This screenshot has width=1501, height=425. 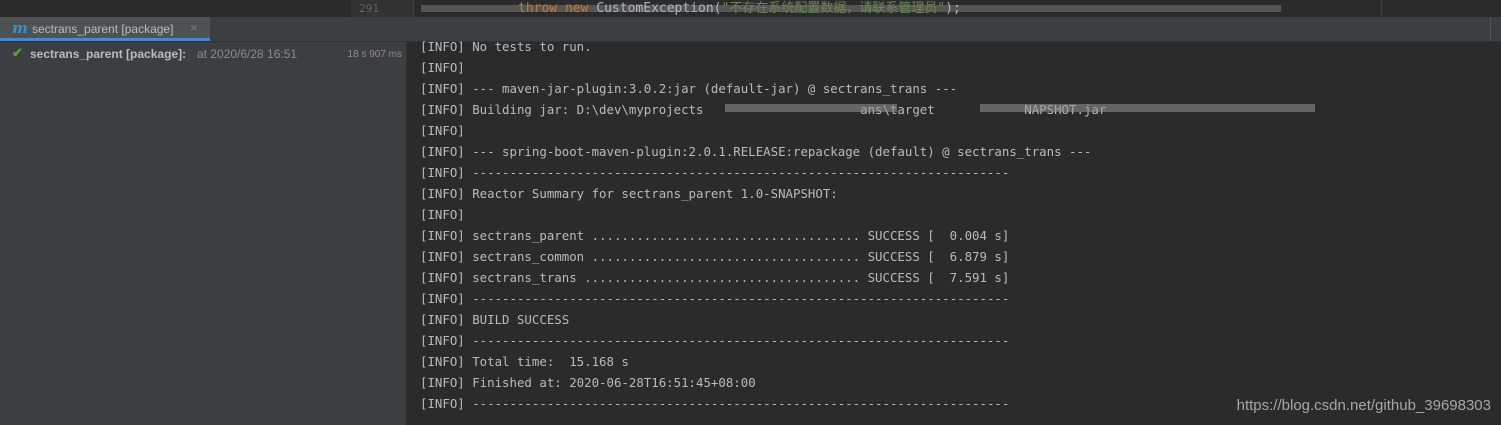 I want to click on maven-icon: m, so click(x=20, y=28).